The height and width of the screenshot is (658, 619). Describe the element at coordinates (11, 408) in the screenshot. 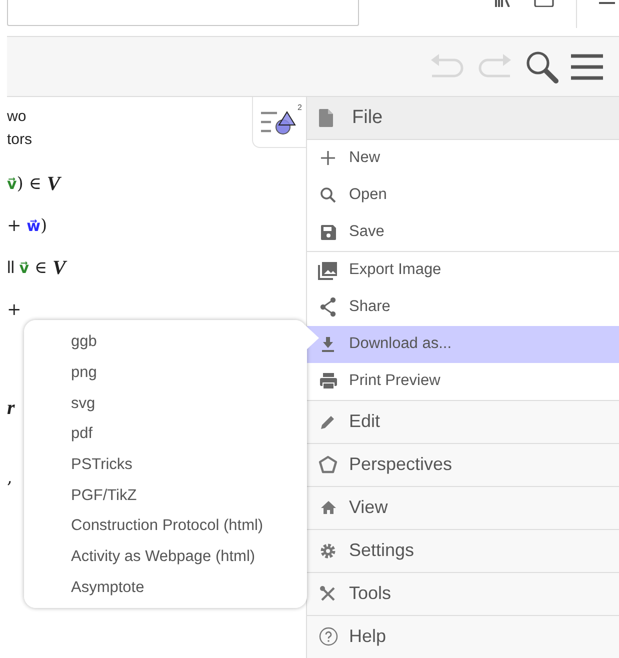

I see `algebra-entry: r` at that location.